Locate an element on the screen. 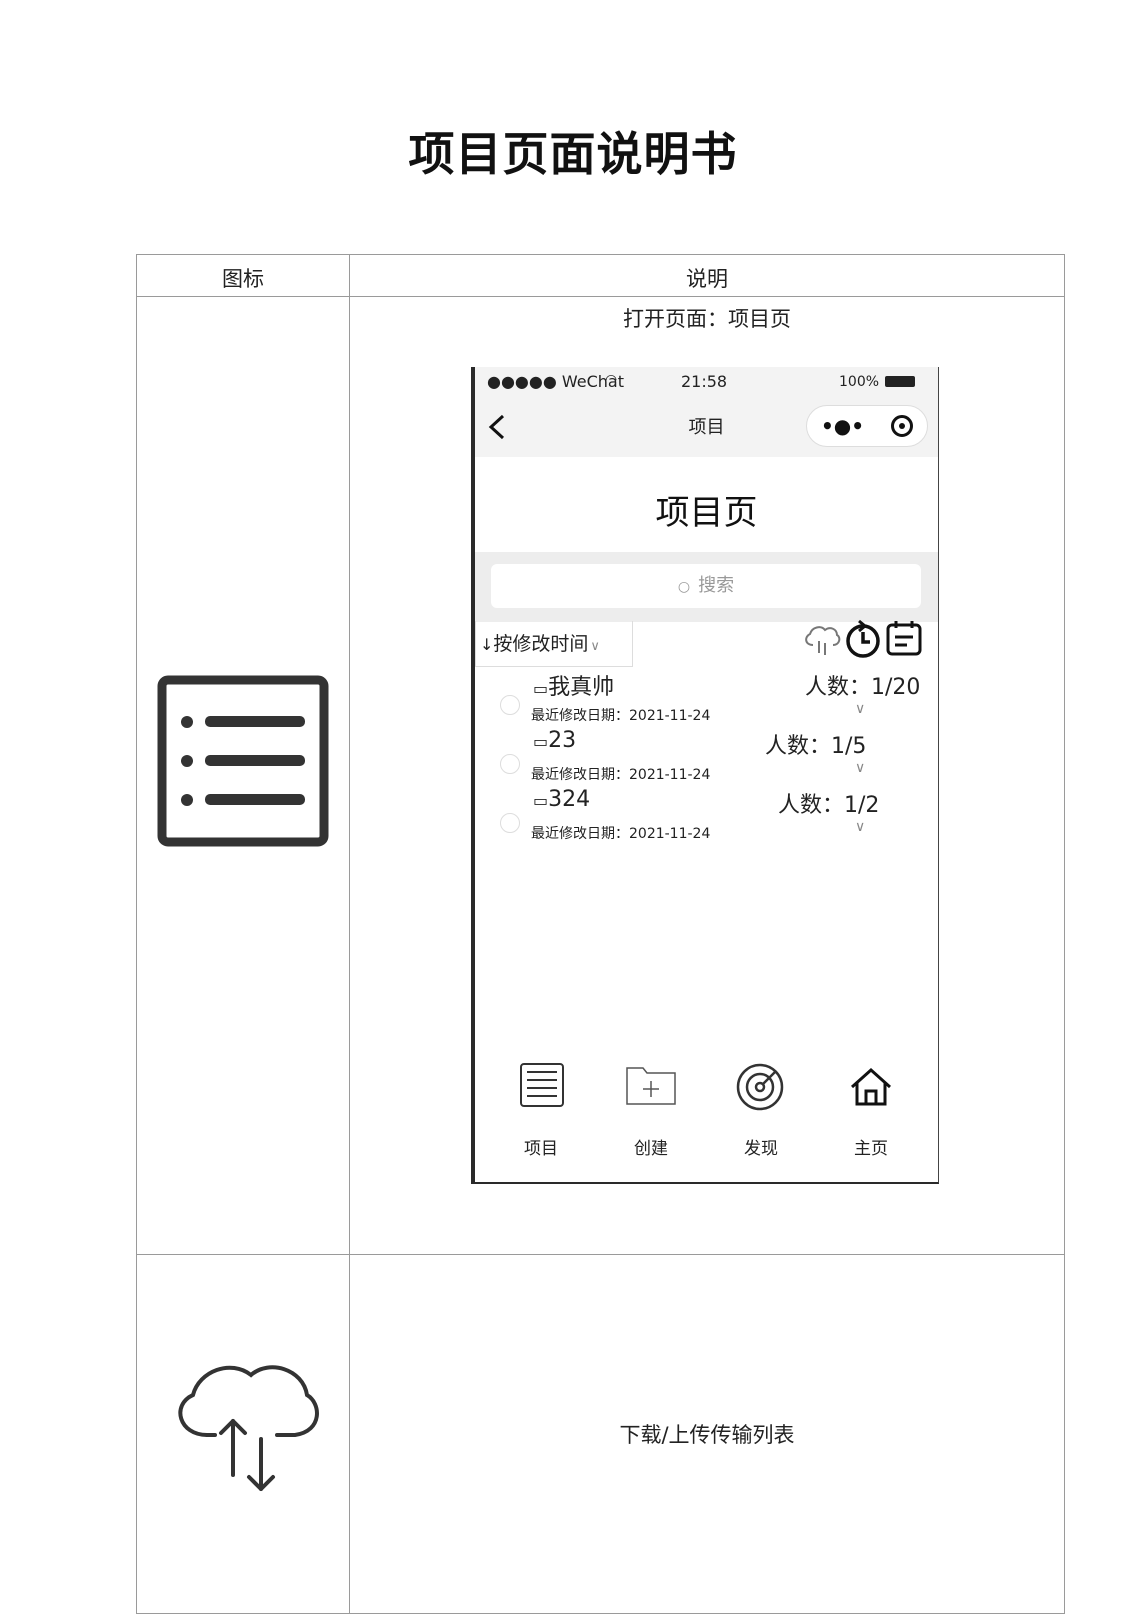 The height and width of the screenshot is (1614, 1146). table-row-1-icon-cell is located at coordinates (243, 775).